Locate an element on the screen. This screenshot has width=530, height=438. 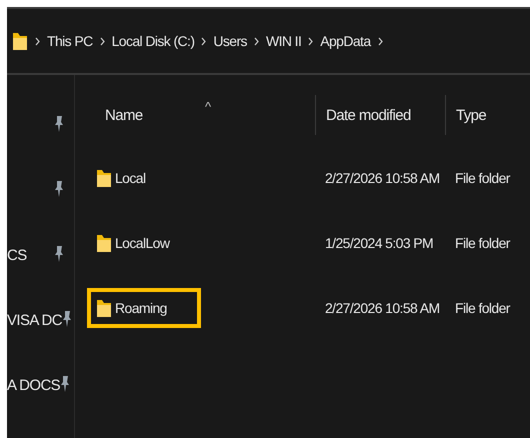
column-header: Name is located at coordinates (124, 115).